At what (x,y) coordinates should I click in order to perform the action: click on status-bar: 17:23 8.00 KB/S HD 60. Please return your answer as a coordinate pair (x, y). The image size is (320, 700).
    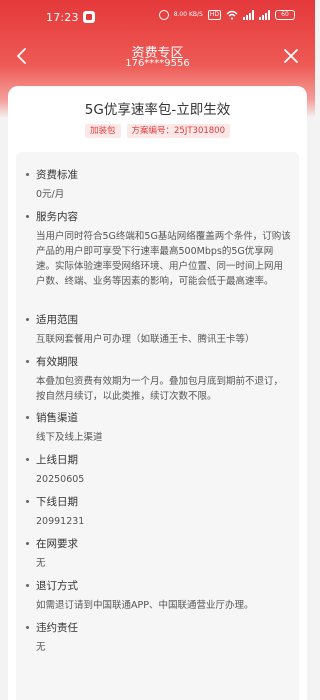
    Looking at the image, I should click on (157, 17).